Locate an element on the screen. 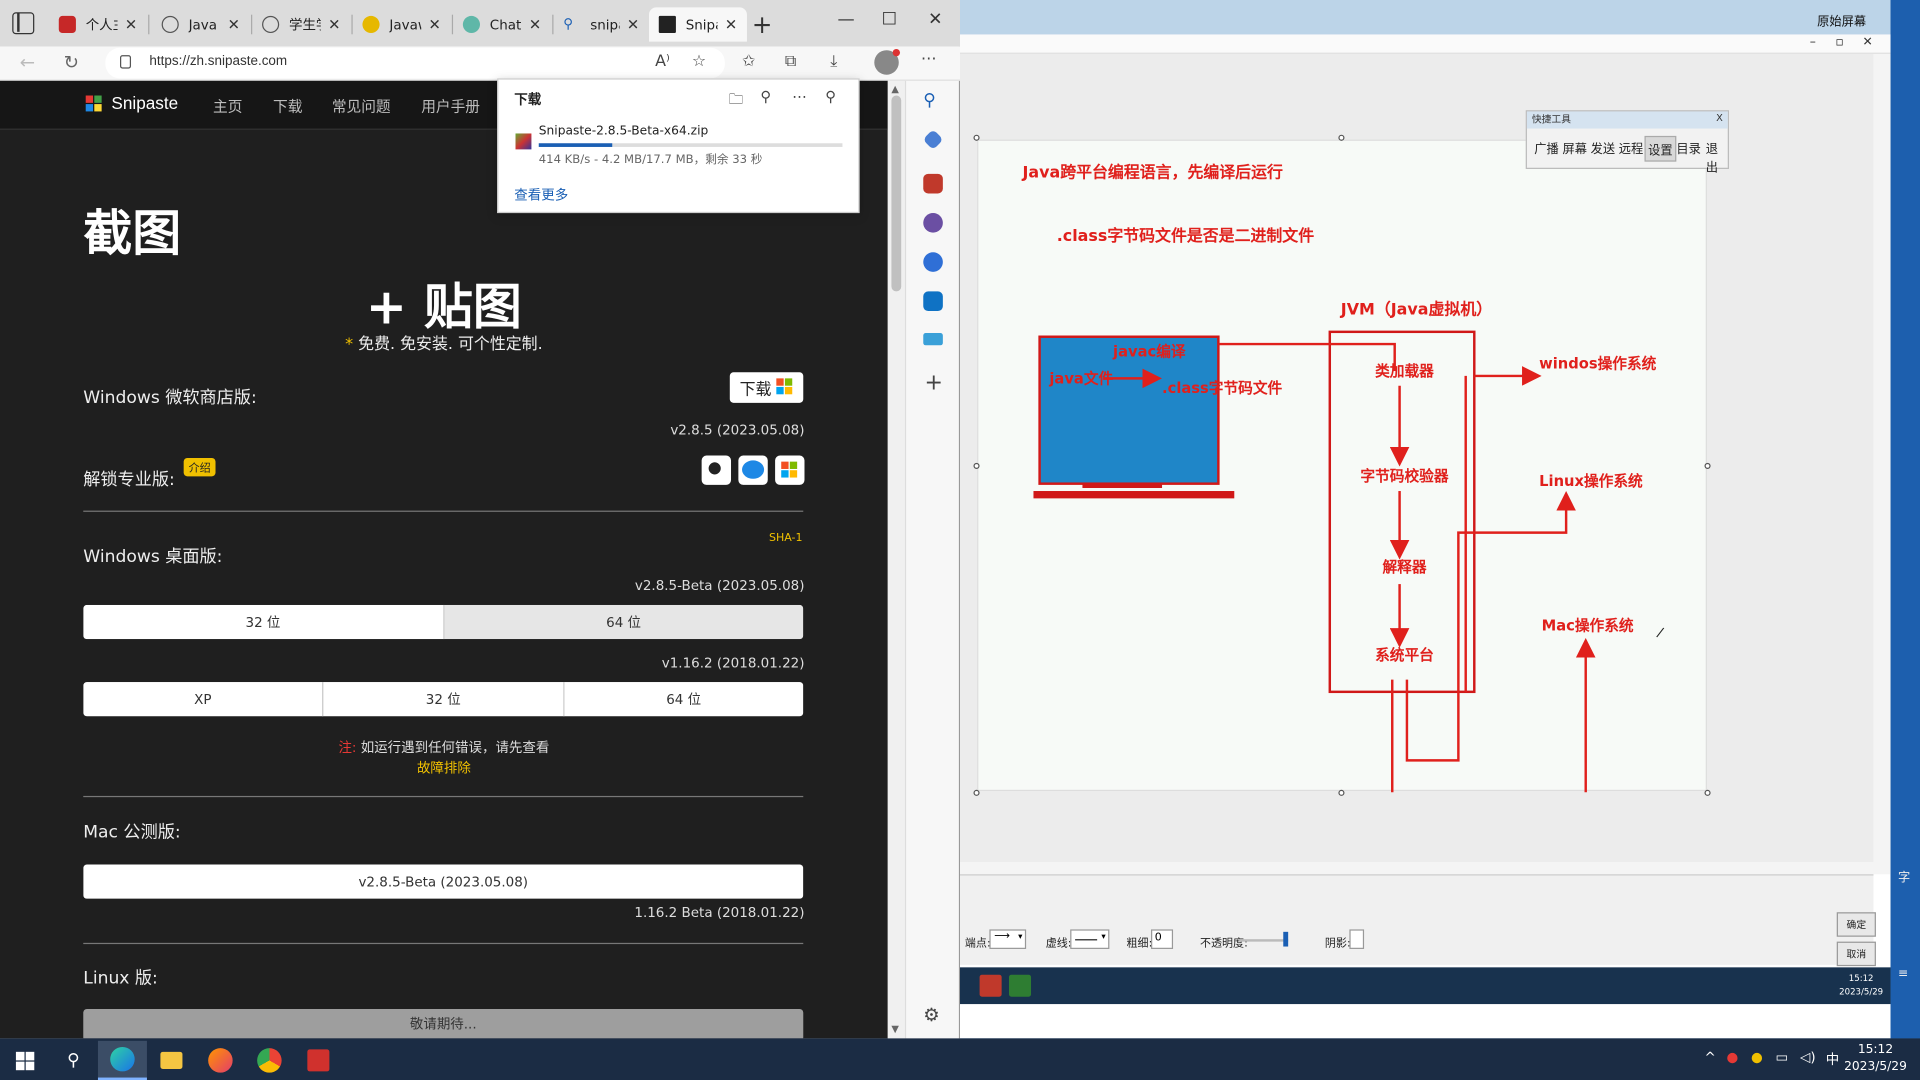  more-options-icon: ⋯ is located at coordinates (799, 96).